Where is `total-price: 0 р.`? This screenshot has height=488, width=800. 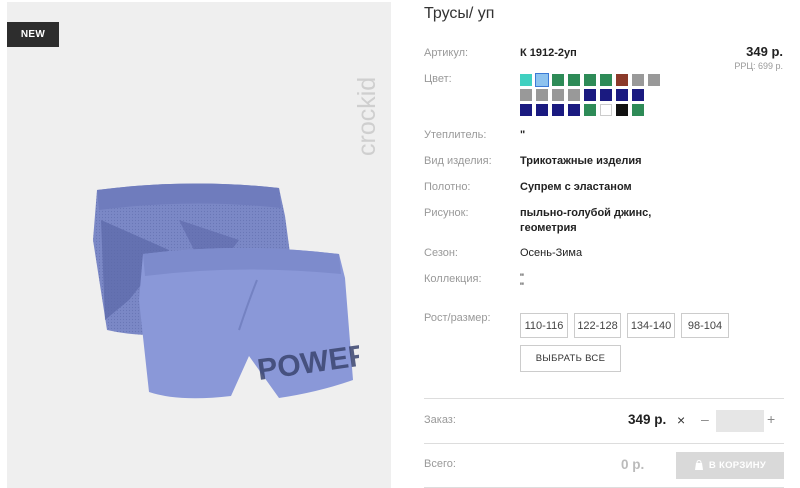 total-price: 0 р. is located at coordinates (633, 464).